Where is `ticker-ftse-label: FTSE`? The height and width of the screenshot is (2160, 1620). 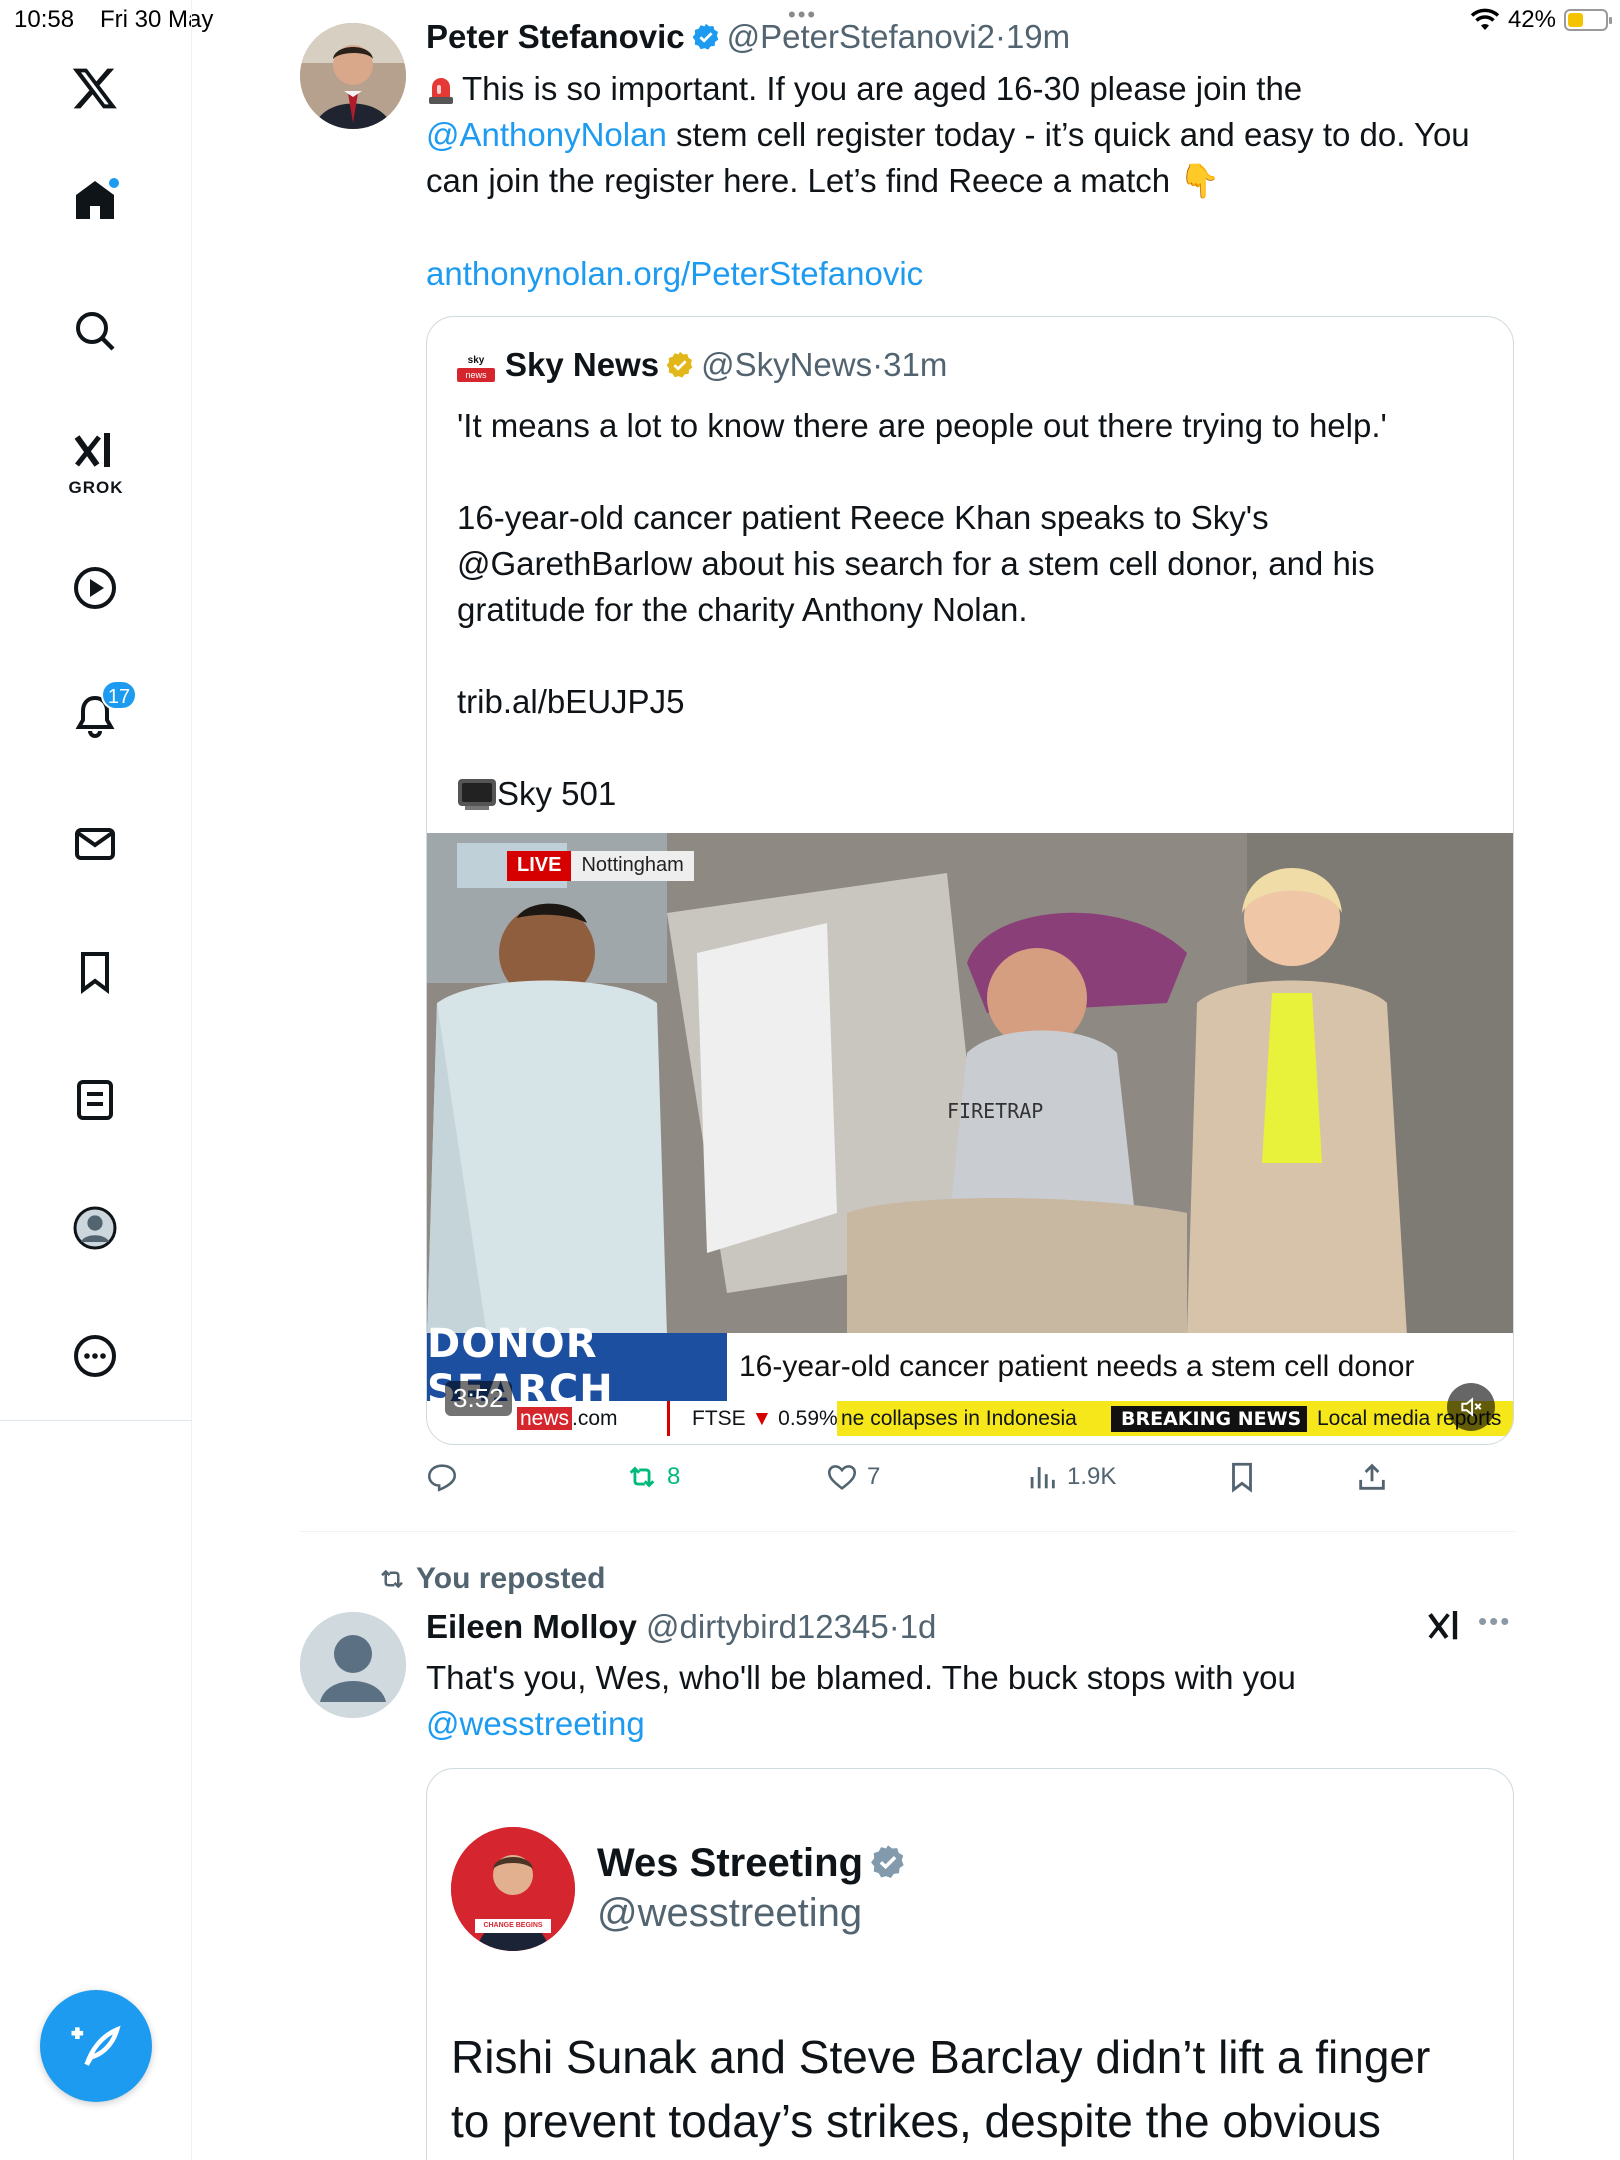
ticker-ftse-label: FTSE is located at coordinates (719, 1418).